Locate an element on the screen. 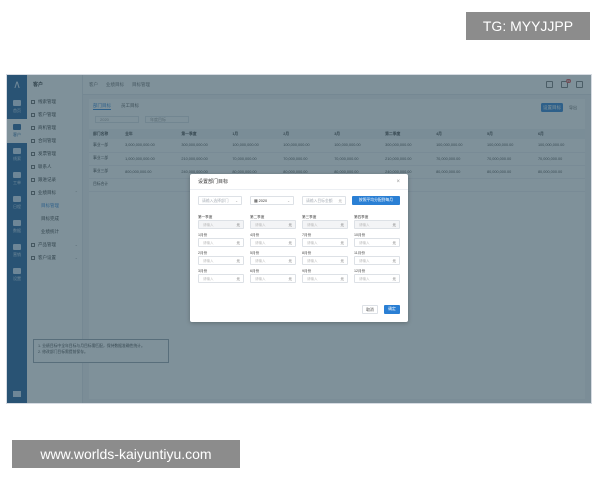 This screenshot has height=480, width=600. target-cell: 6月份 请输入元 is located at coordinates (273, 275).